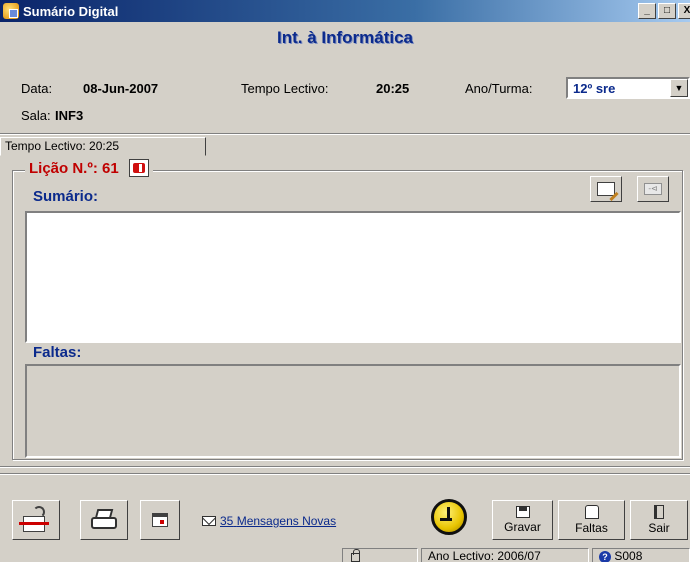 This screenshot has height=562, width=690. Describe the element at coordinates (345, 134) in the screenshot. I see `header-separator` at that location.